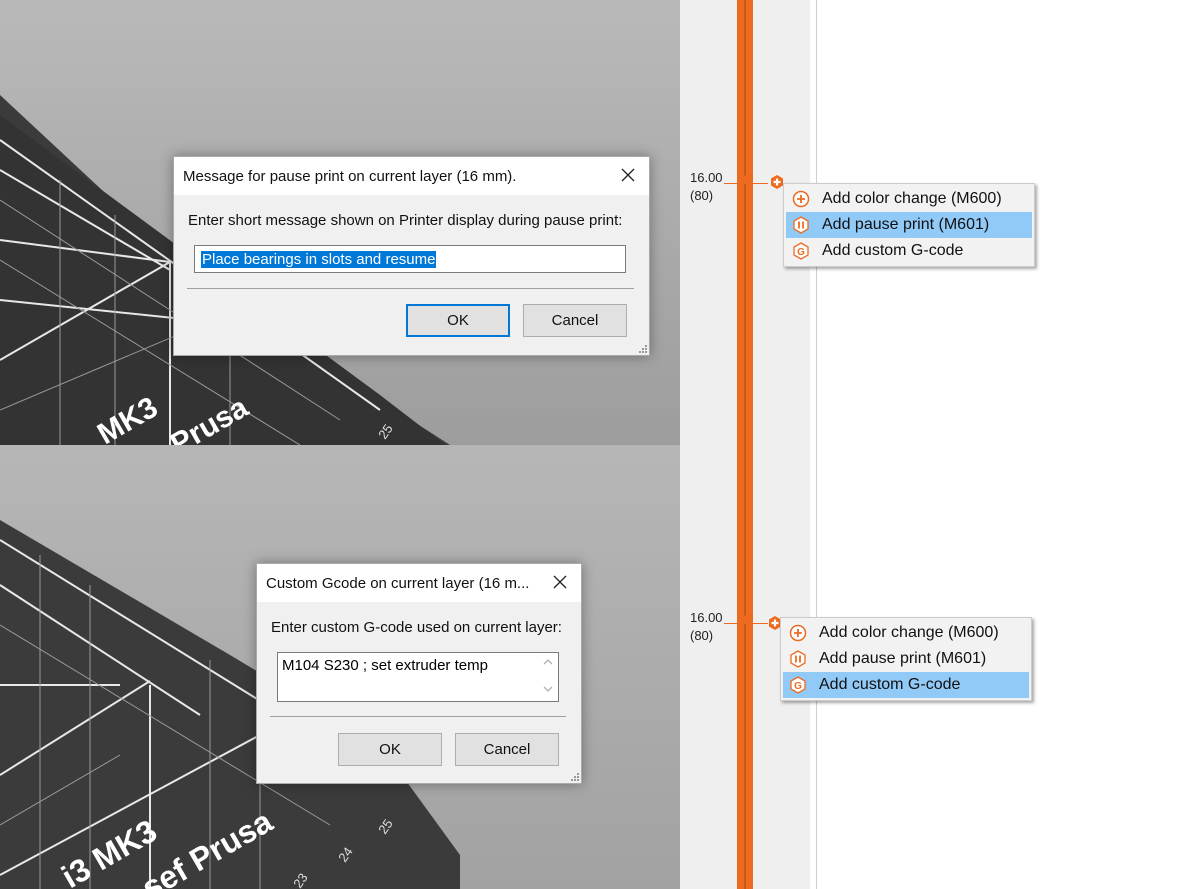 Image resolution: width=1200 pixels, height=889 pixels. I want to click on layer-slider-groove, so click(745, 444).